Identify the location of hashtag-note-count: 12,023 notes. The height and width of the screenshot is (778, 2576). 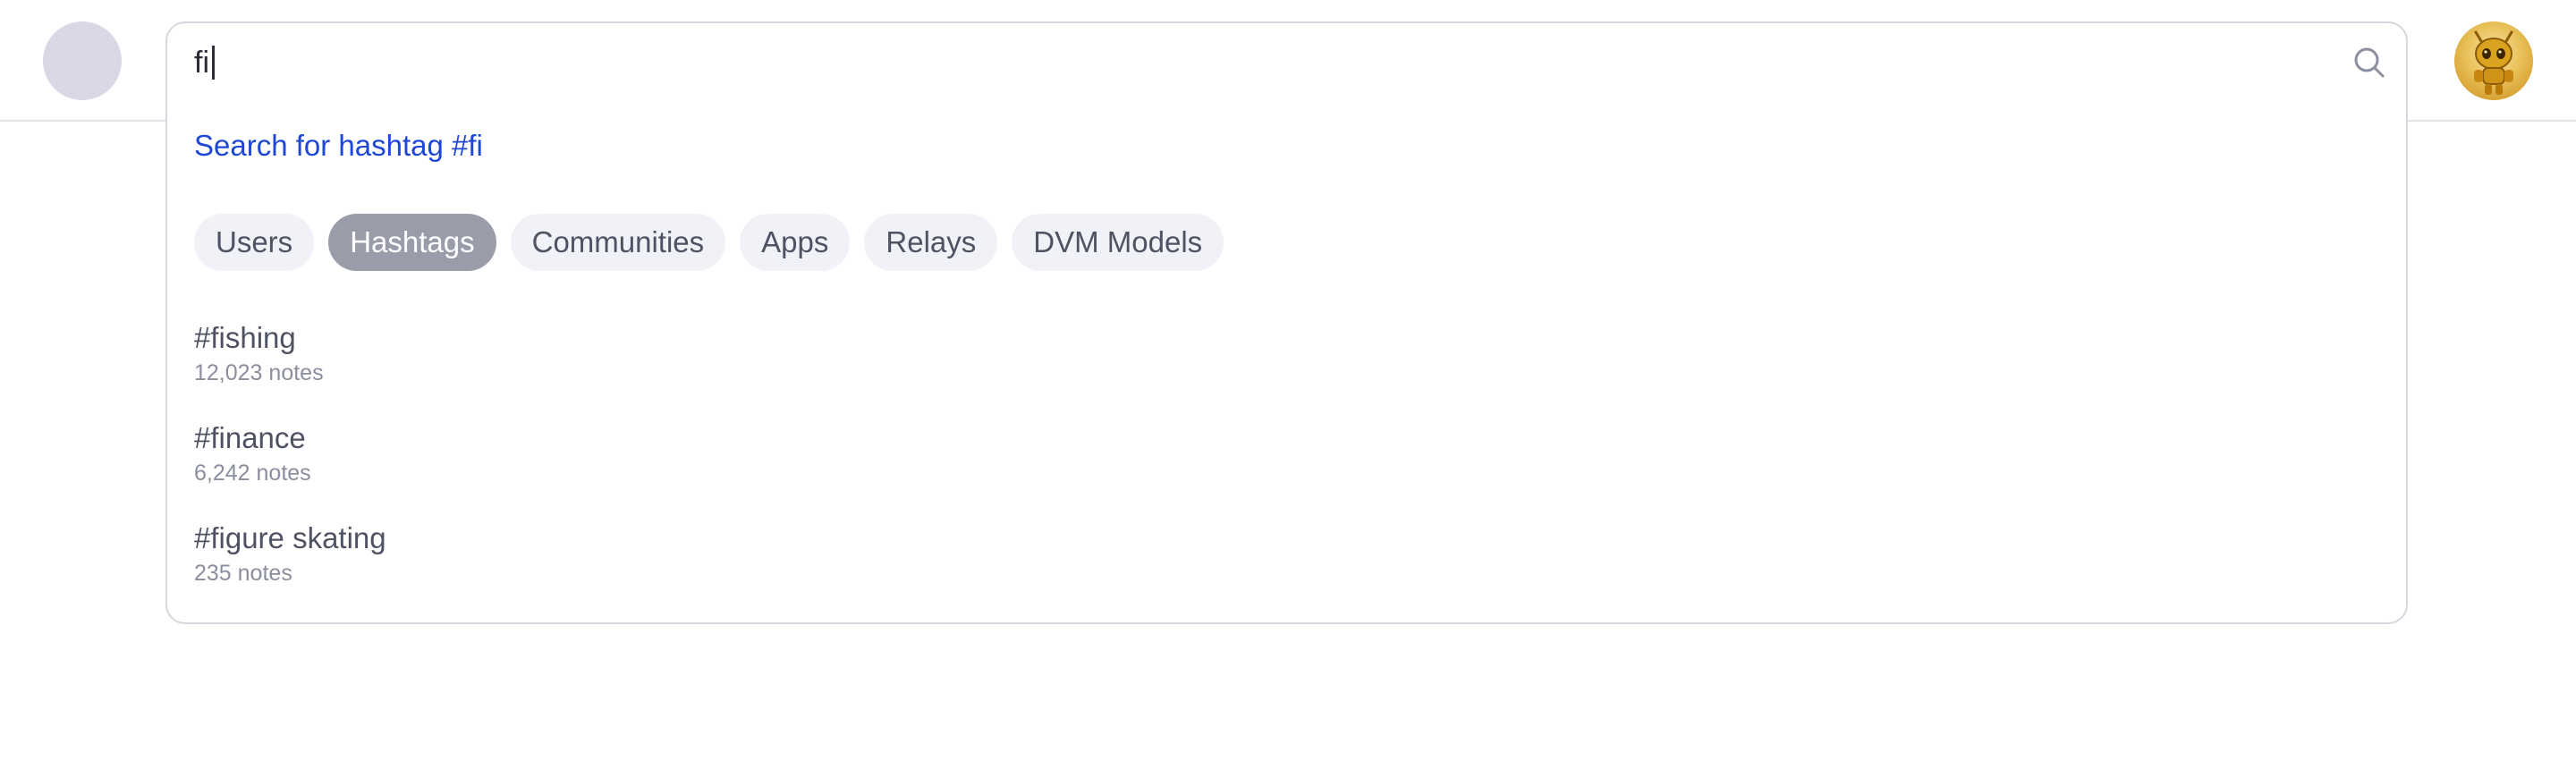
(259, 372).